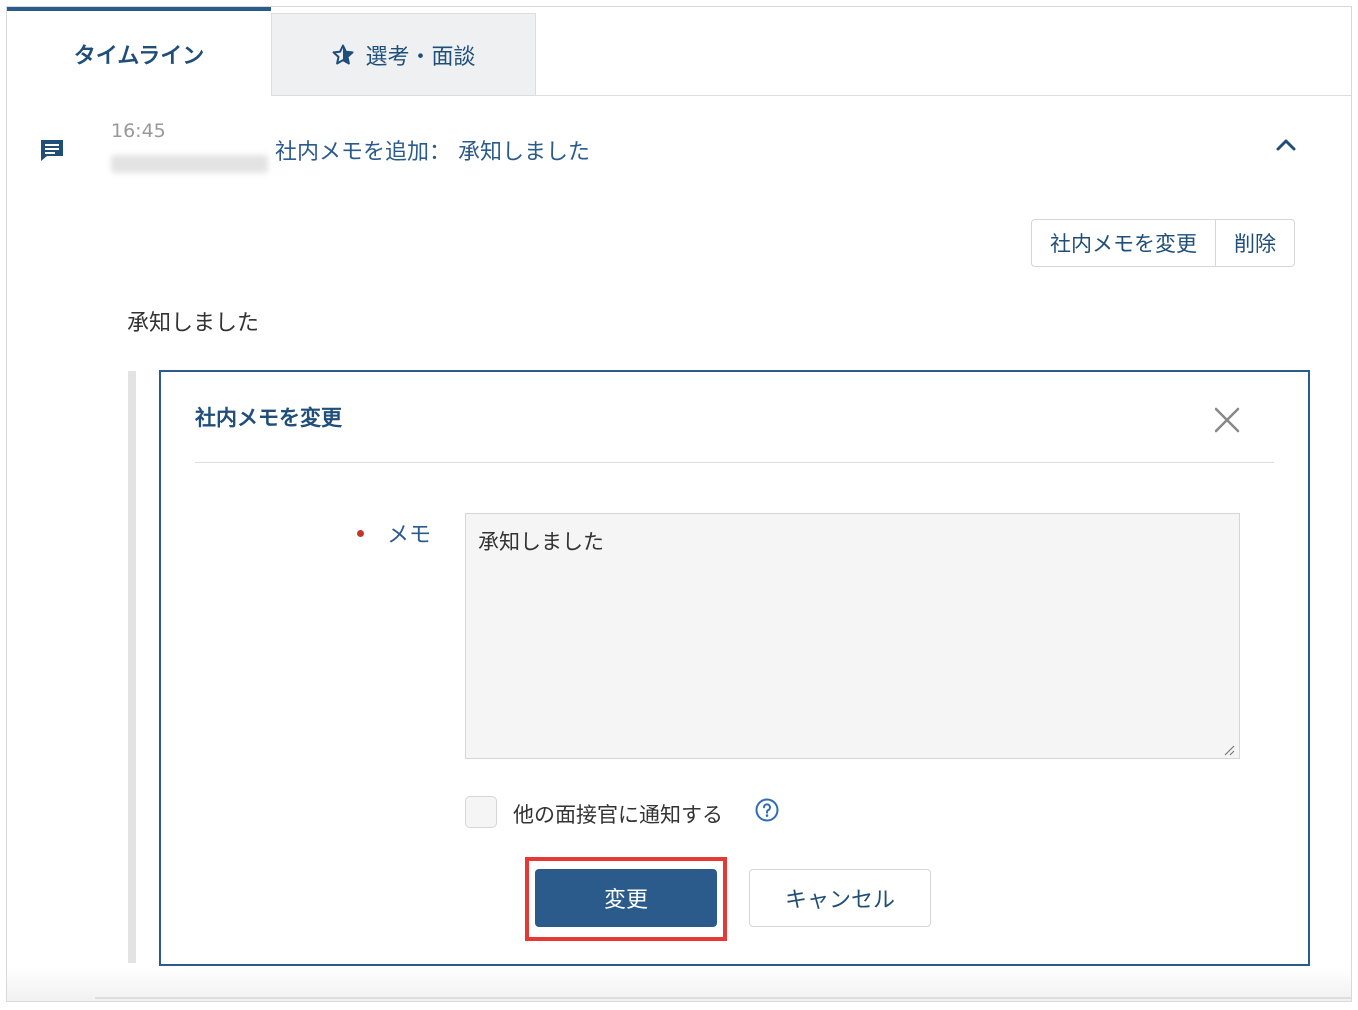  Describe the element at coordinates (811, 95) in the screenshot. I see `tab-divider` at that location.